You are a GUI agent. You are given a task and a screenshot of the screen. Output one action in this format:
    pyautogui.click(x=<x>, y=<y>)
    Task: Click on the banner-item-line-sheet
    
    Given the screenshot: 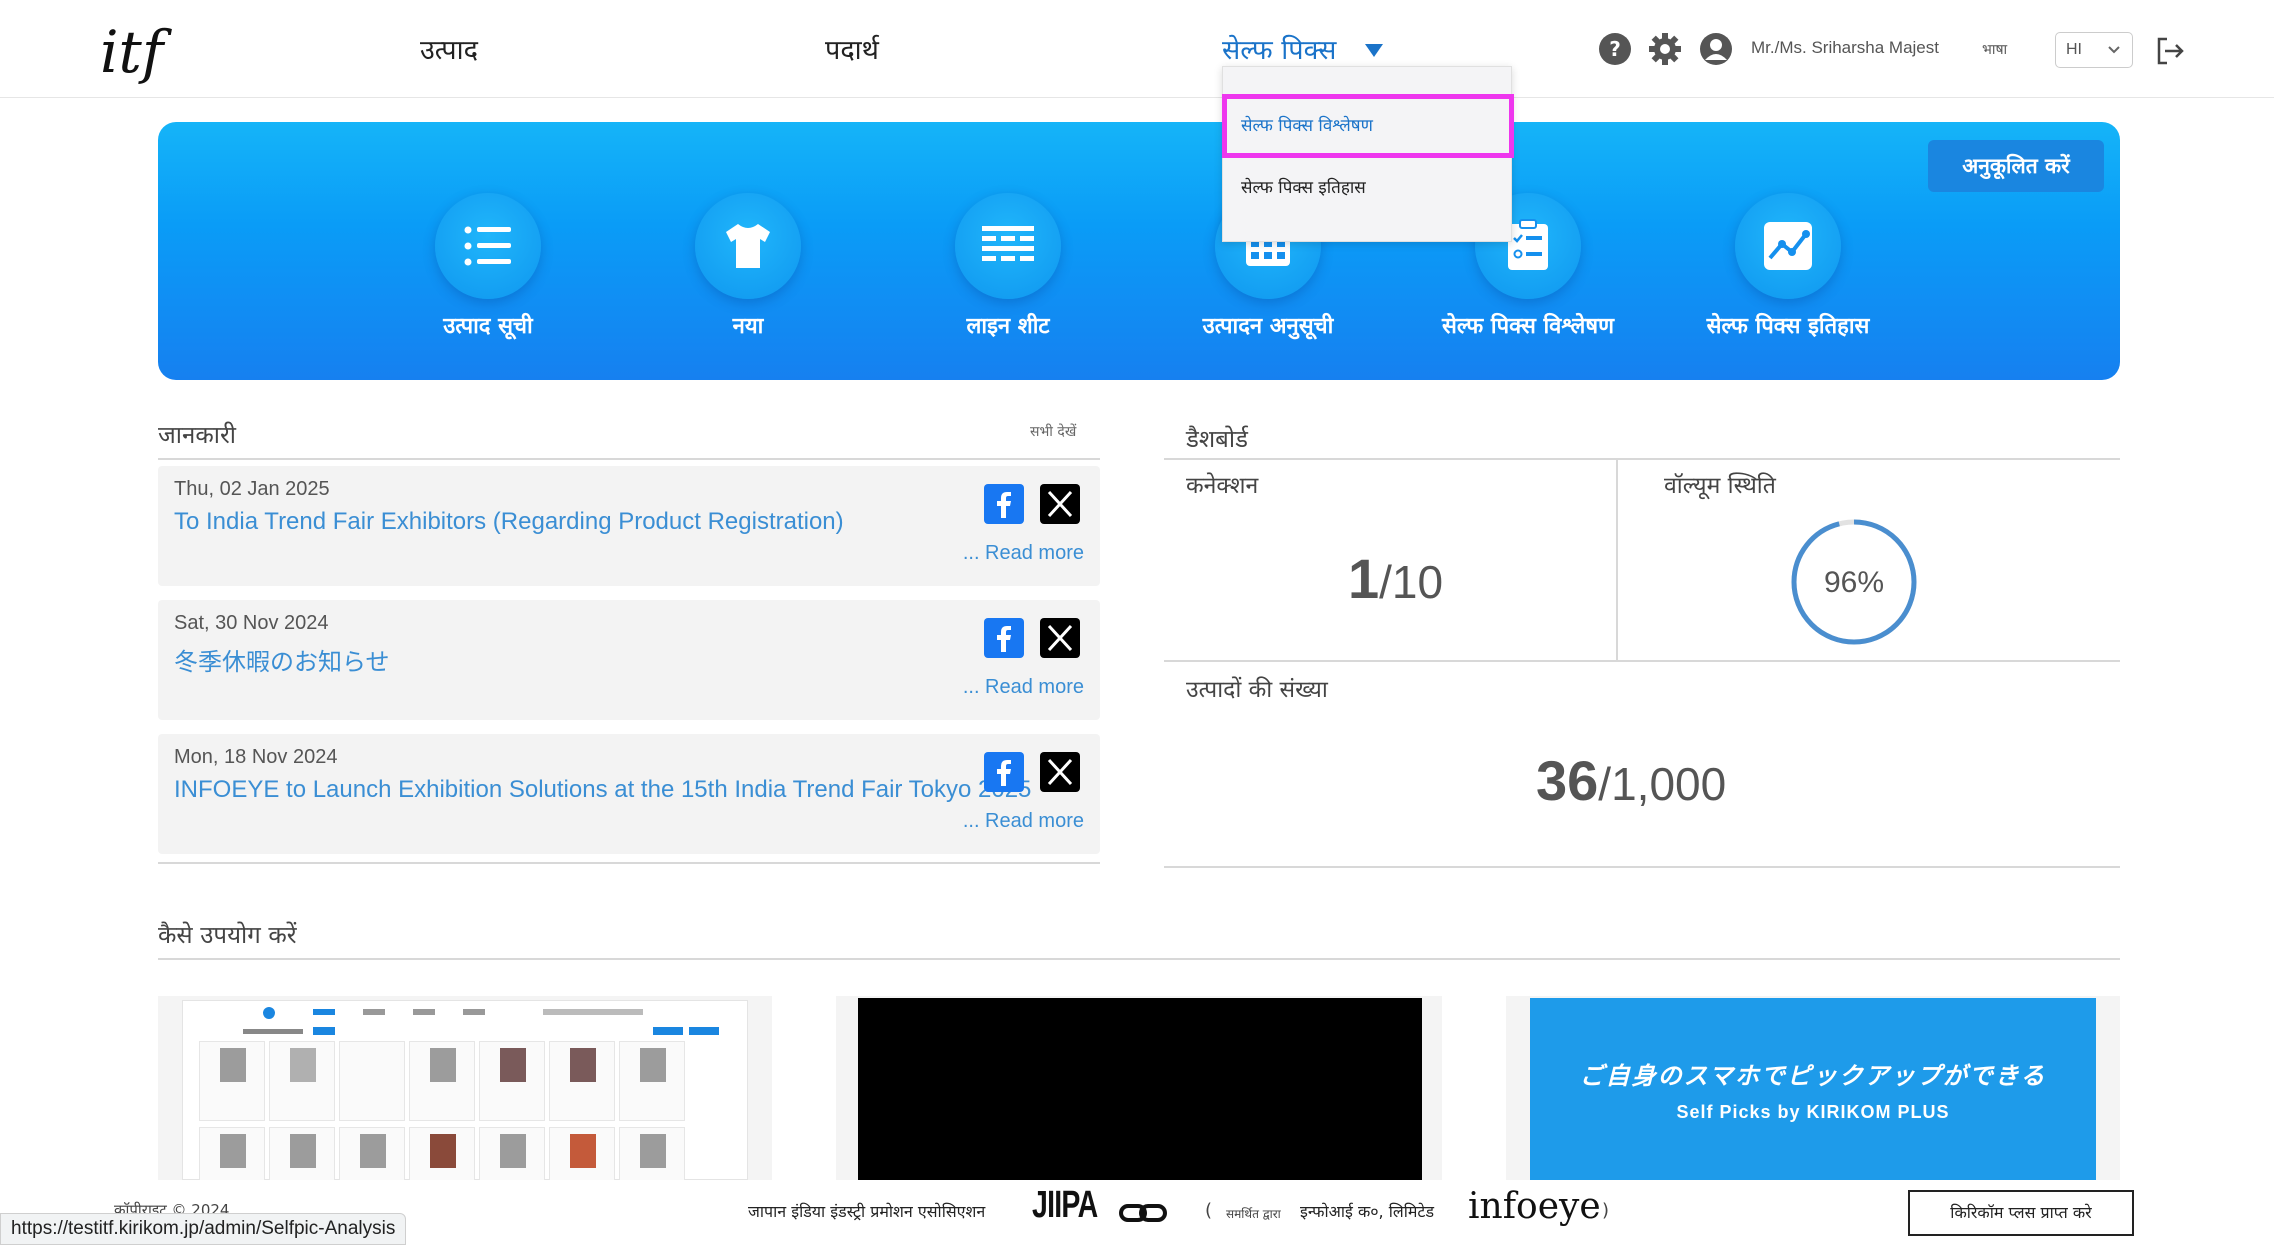 What is the action you would take?
    pyautogui.click(x=1008, y=246)
    